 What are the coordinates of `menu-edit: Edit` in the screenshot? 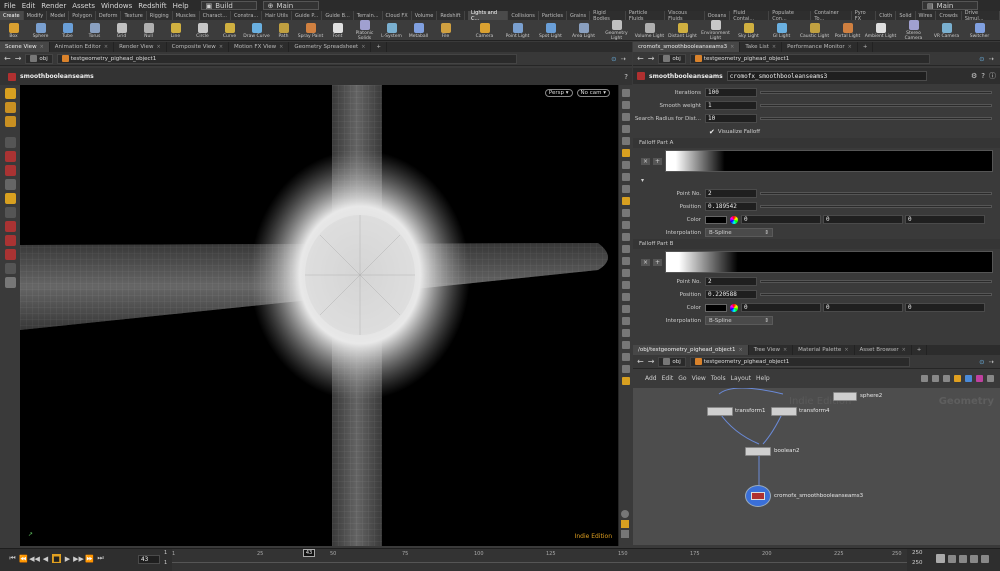 It's located at (29, 6).